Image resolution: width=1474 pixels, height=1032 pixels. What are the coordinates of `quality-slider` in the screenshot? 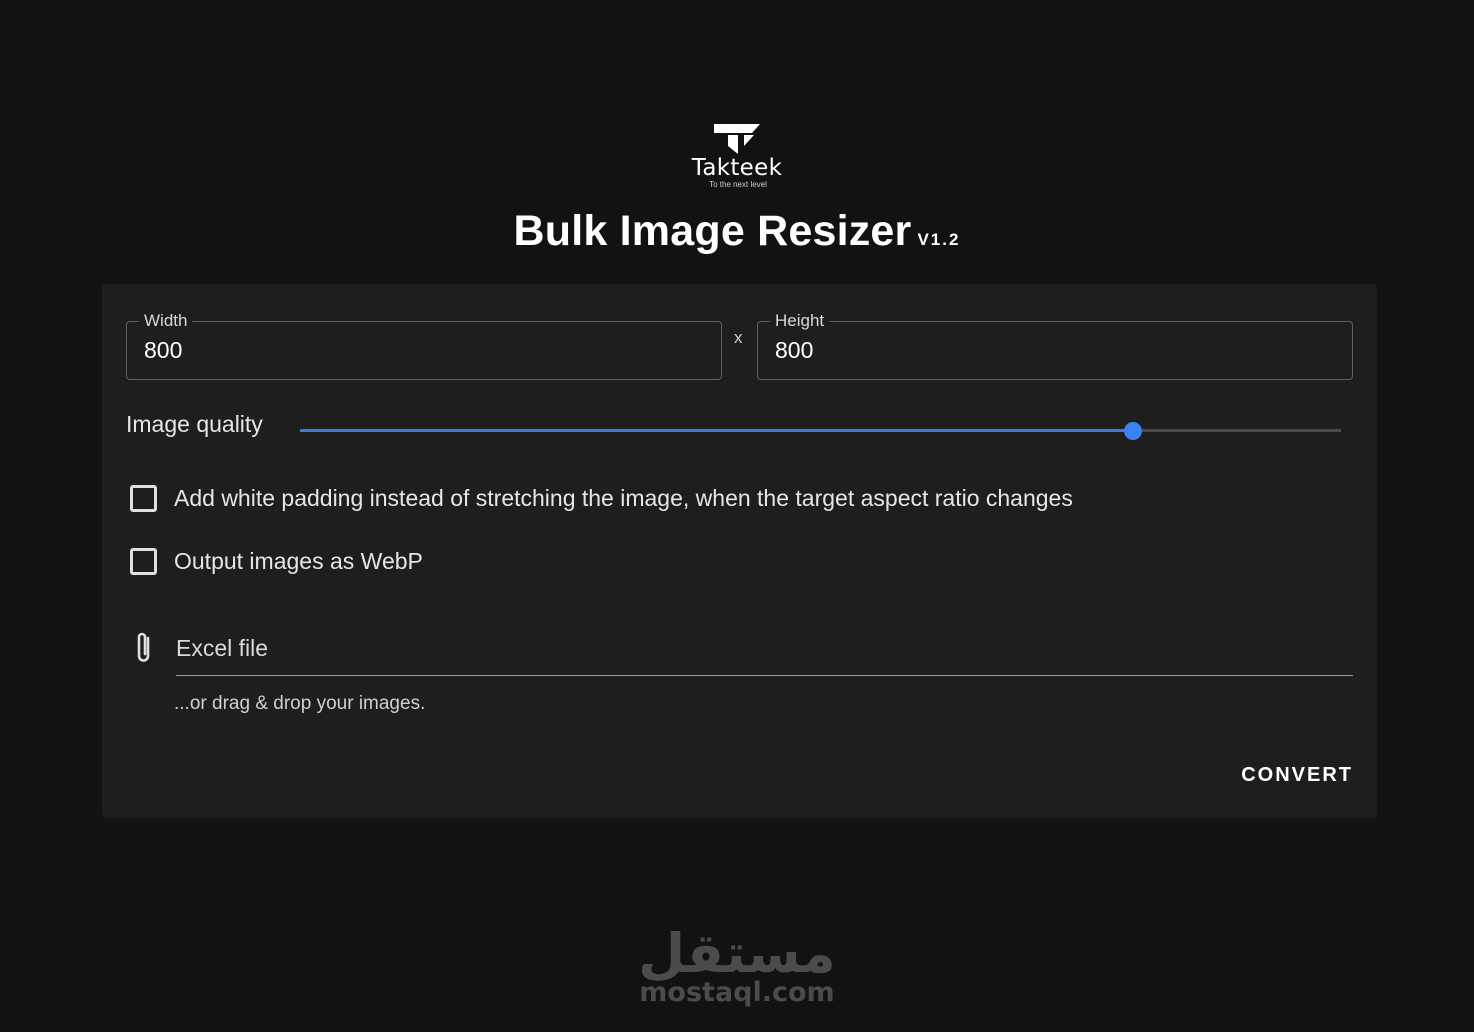 It's located at (820, 431).